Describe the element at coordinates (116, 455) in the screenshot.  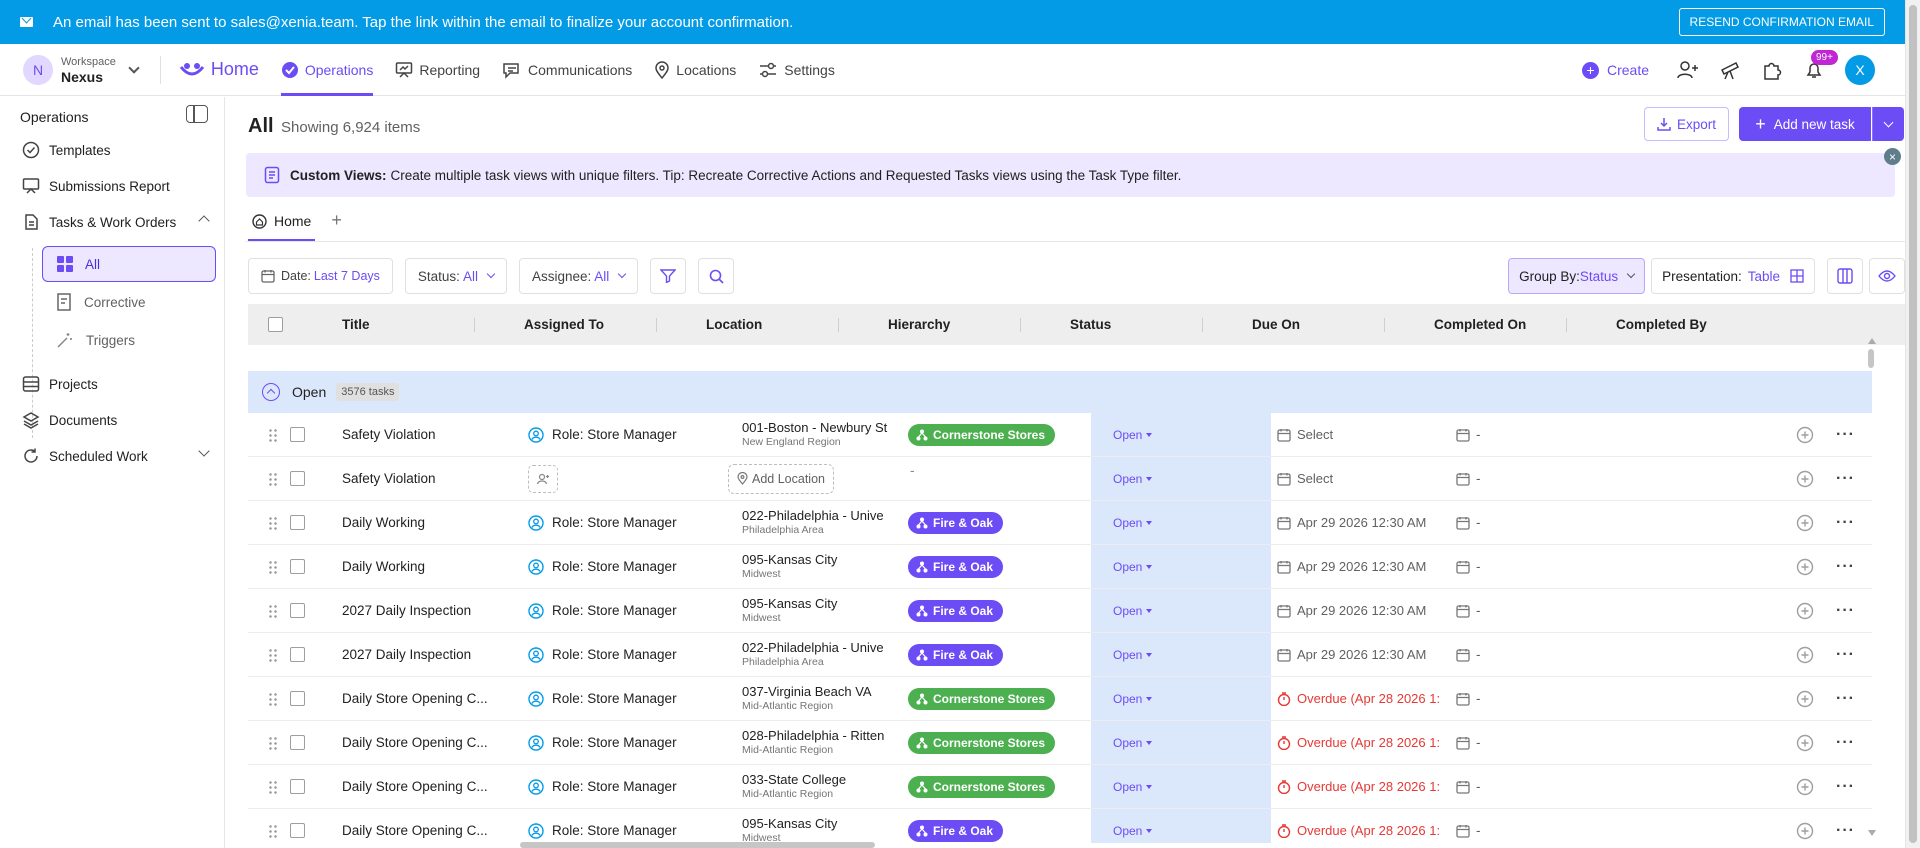
I see `sidebar-item-scheduled-work: Scheduled Work` at that location.